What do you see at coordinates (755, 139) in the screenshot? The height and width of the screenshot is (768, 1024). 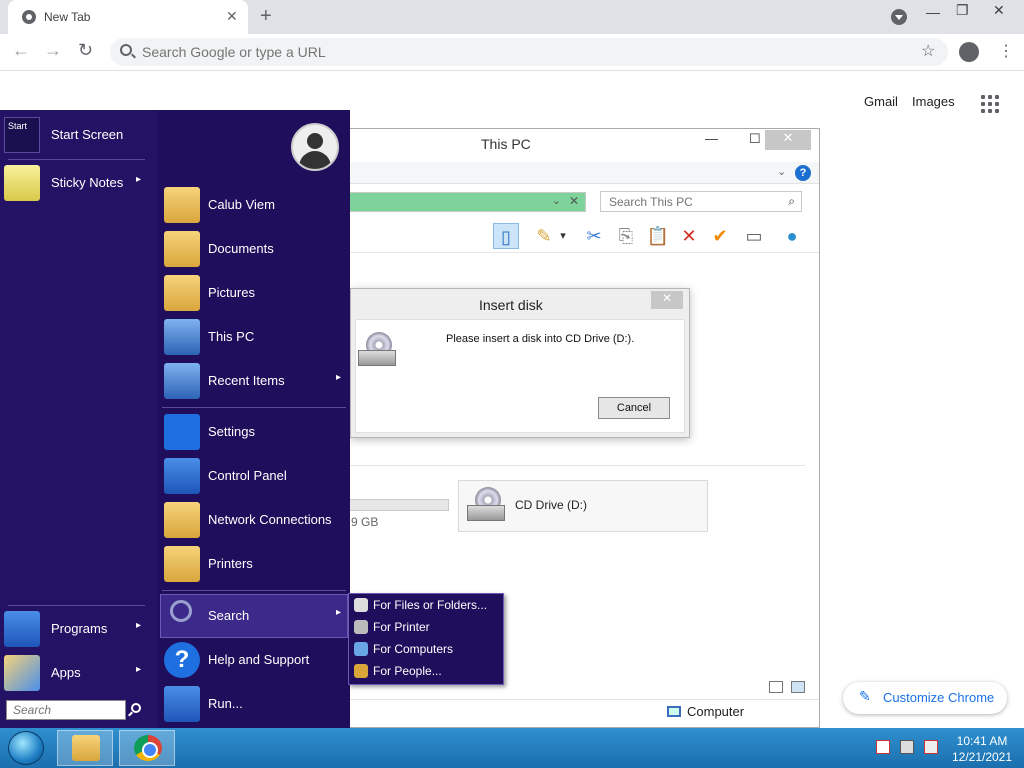 I see `explorer-maximize-button: ☐` at bounding box center [755, 139].